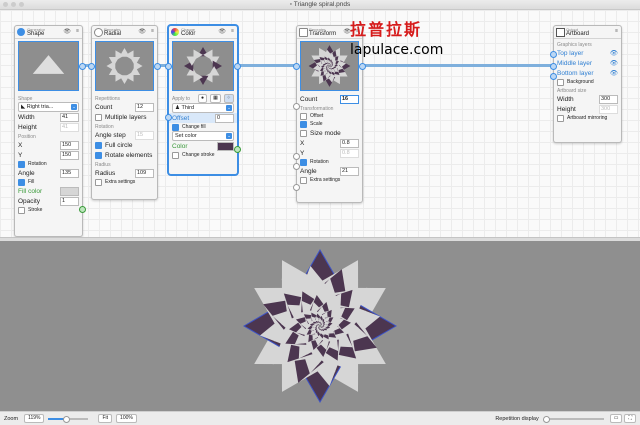  What do you see at coordinates (630, 418) in the screenshot?
I see `fullscreen-button: ⛶` at bounding box center [630, 418].